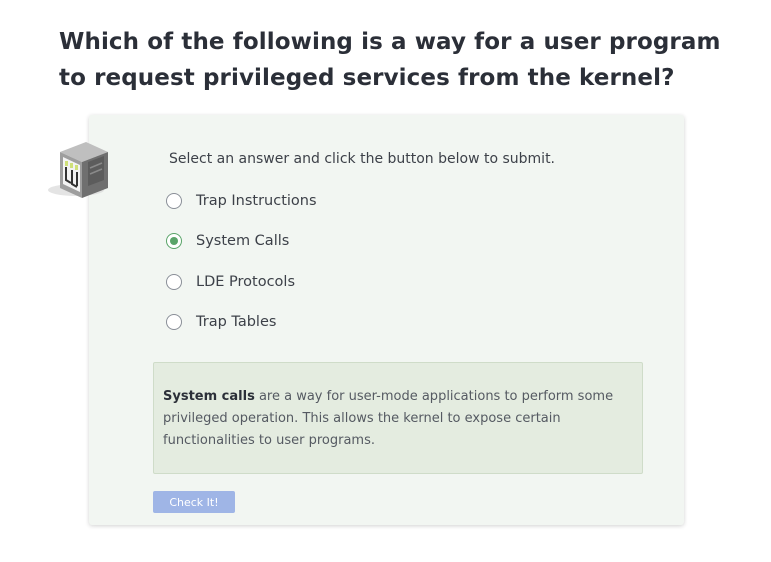 The height and width of the screenshot is (562, 771). What do you see at coordinates (209, 396) in the screenshot?
I see `feedback-term: System calls` at bounding box center [209, 396].